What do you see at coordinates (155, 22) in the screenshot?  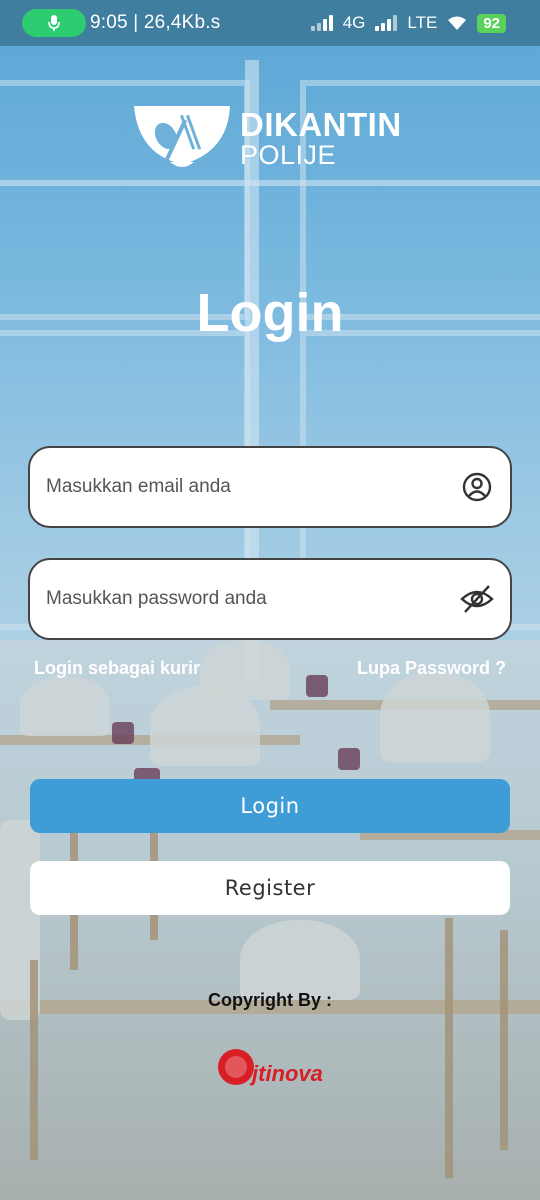 I see `status-time: 9:05 | 26,4Kb.s` at bounding box center [155, 22].